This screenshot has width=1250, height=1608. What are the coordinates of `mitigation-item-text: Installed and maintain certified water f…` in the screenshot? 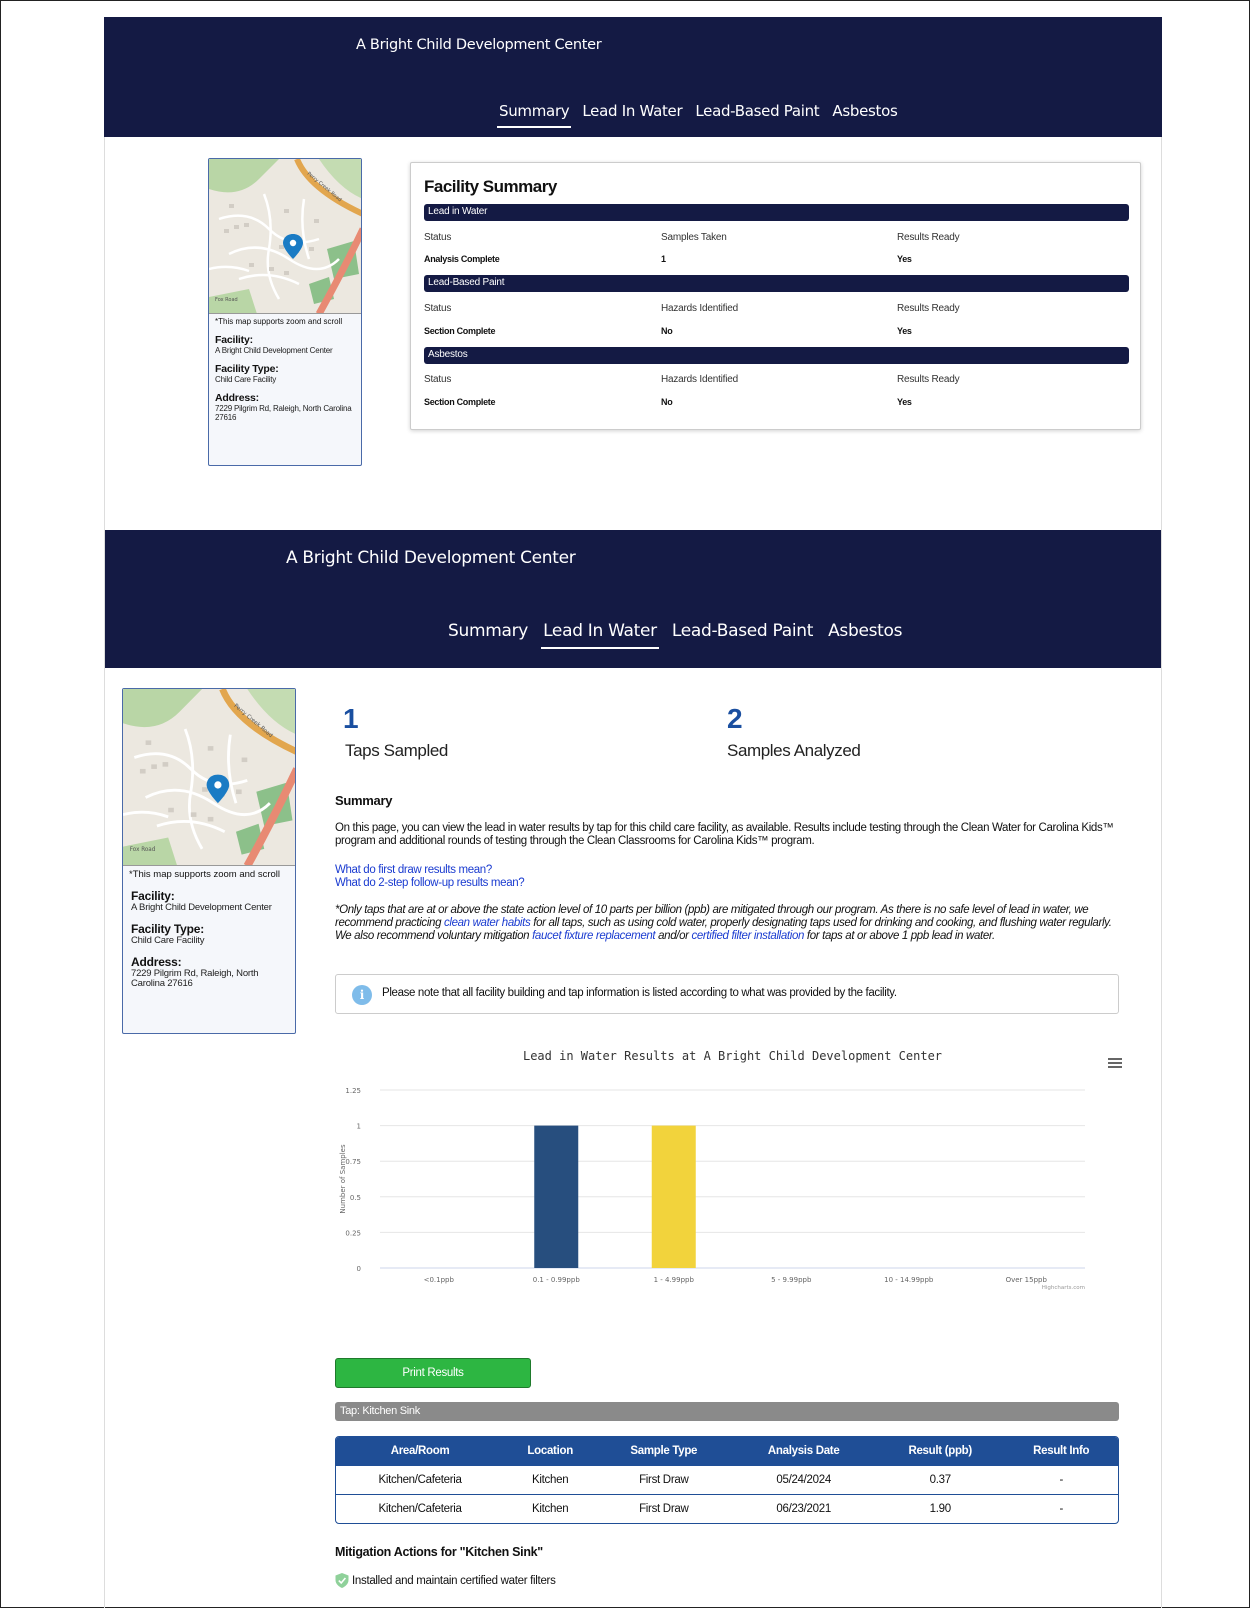 It's located at (454, 1580).